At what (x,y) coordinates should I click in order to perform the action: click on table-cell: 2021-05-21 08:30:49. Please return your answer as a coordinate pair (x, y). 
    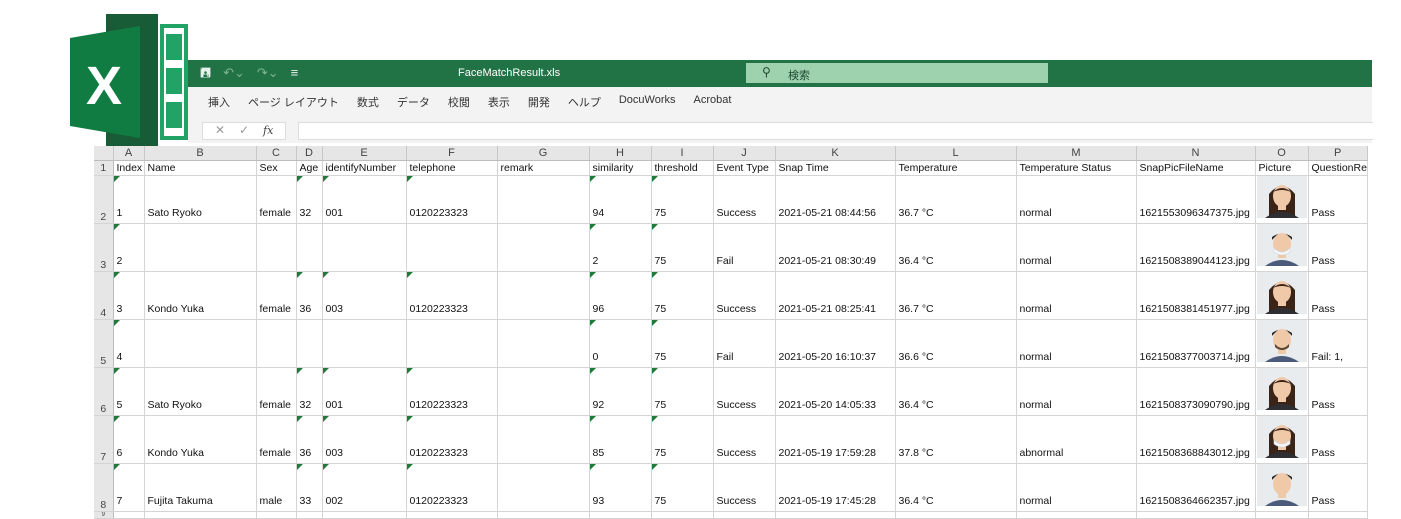
    Looking at the image, I should click on (835, 247).